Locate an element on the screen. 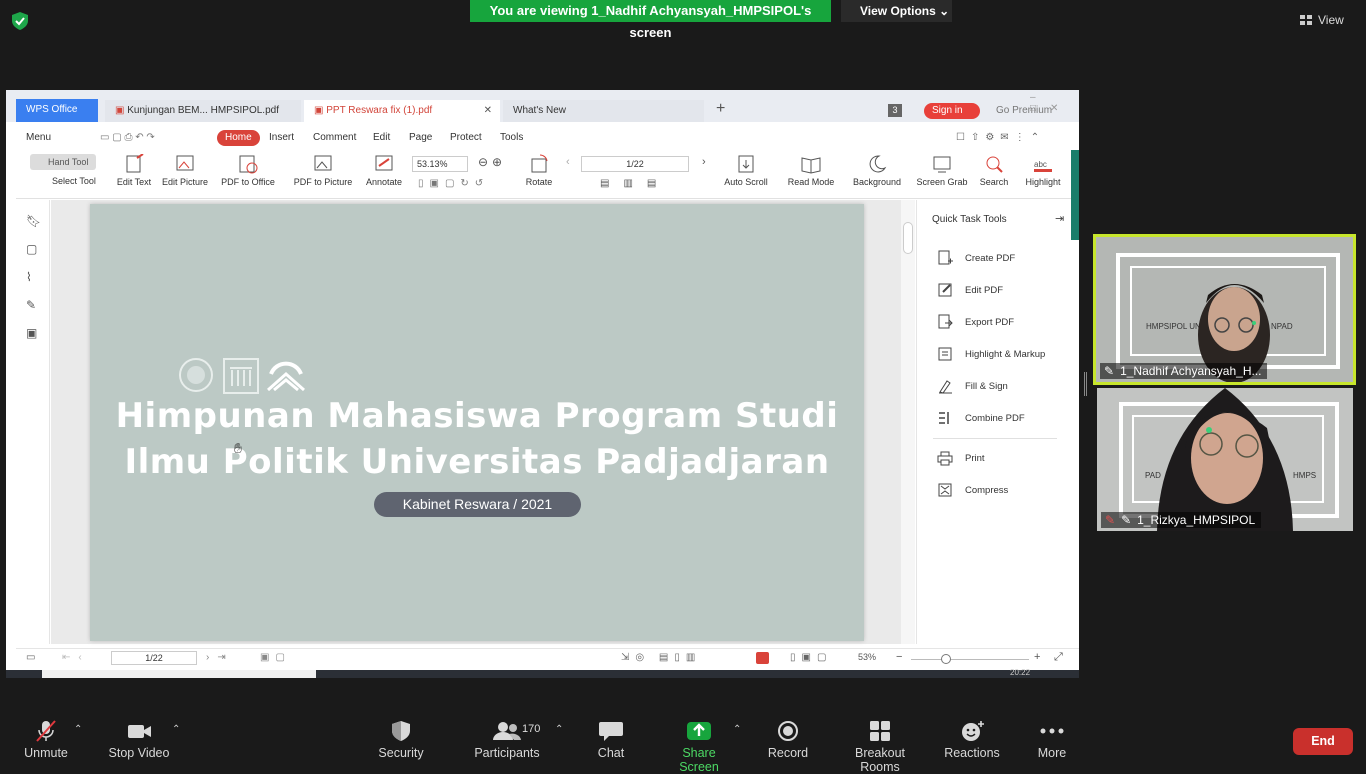 The width and height of the screenshot is (1366, 774). highlight-markup-item: Highlight & Markup is located at coordinates (991, 354).